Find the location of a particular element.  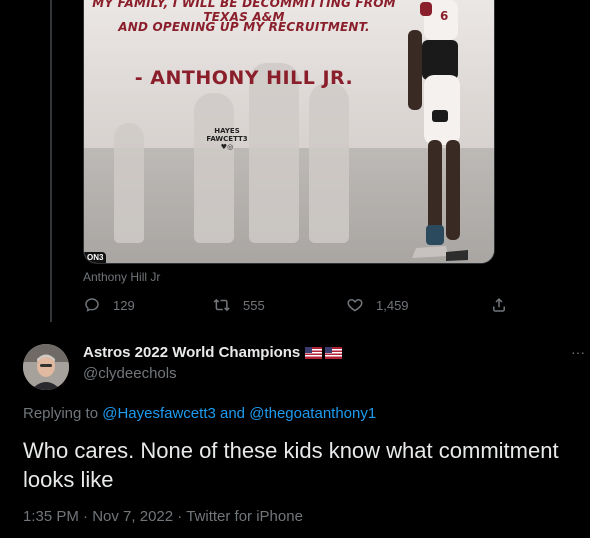

replying-to-label: Replying to is located at coordinates (61, 413).